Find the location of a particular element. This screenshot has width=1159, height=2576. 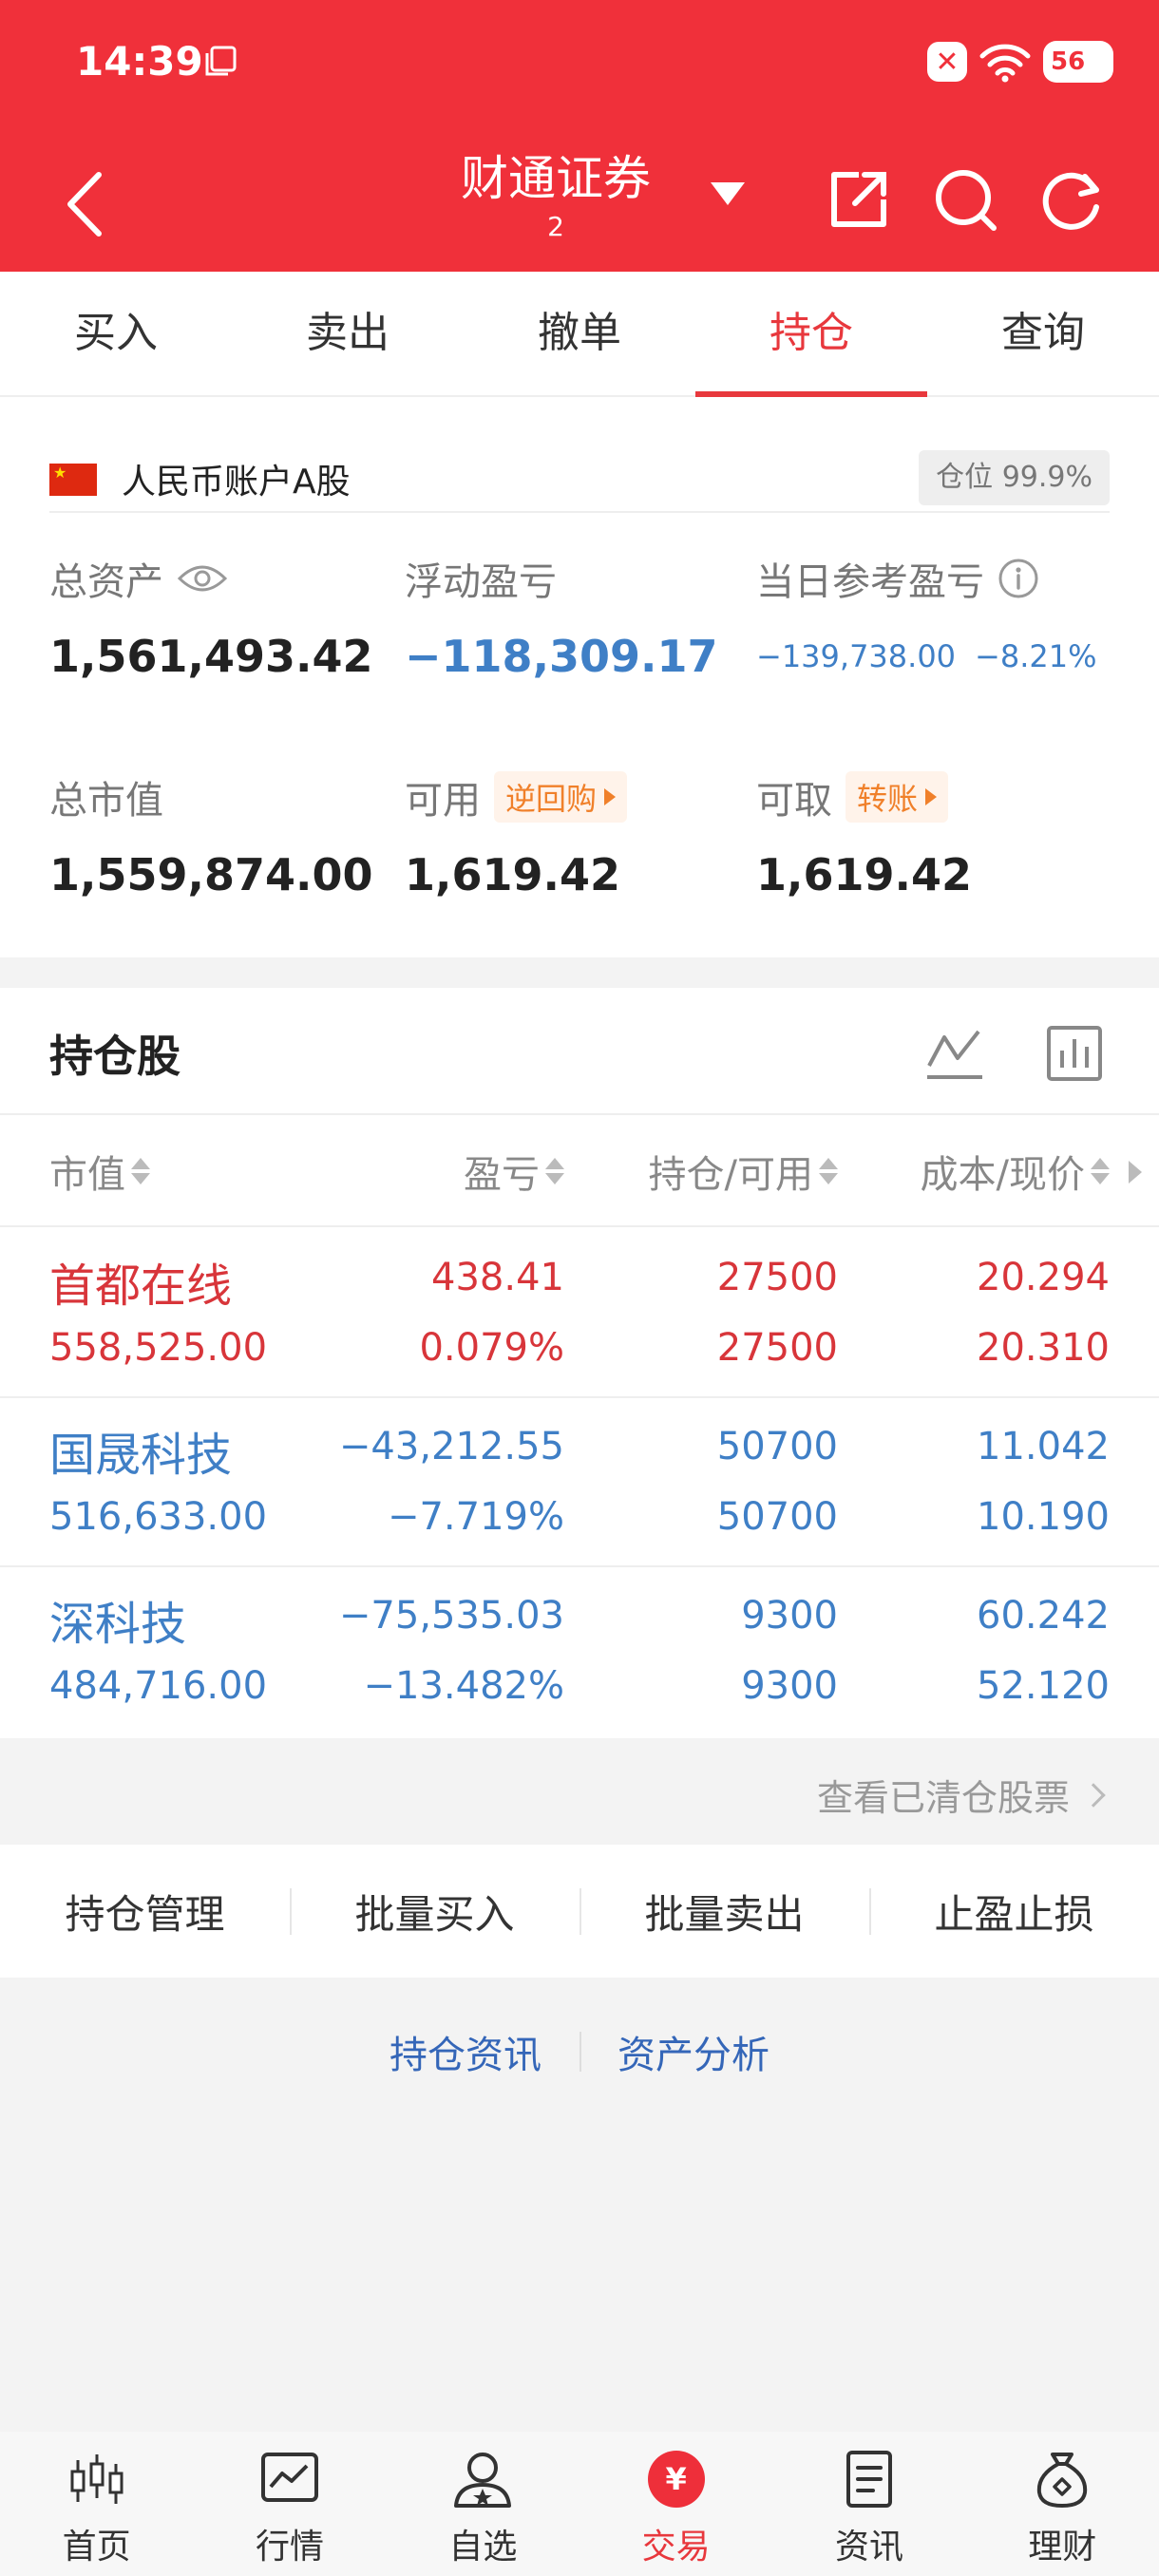

tab-cancel-order: 撤单 is located at coordinates (579, 333).